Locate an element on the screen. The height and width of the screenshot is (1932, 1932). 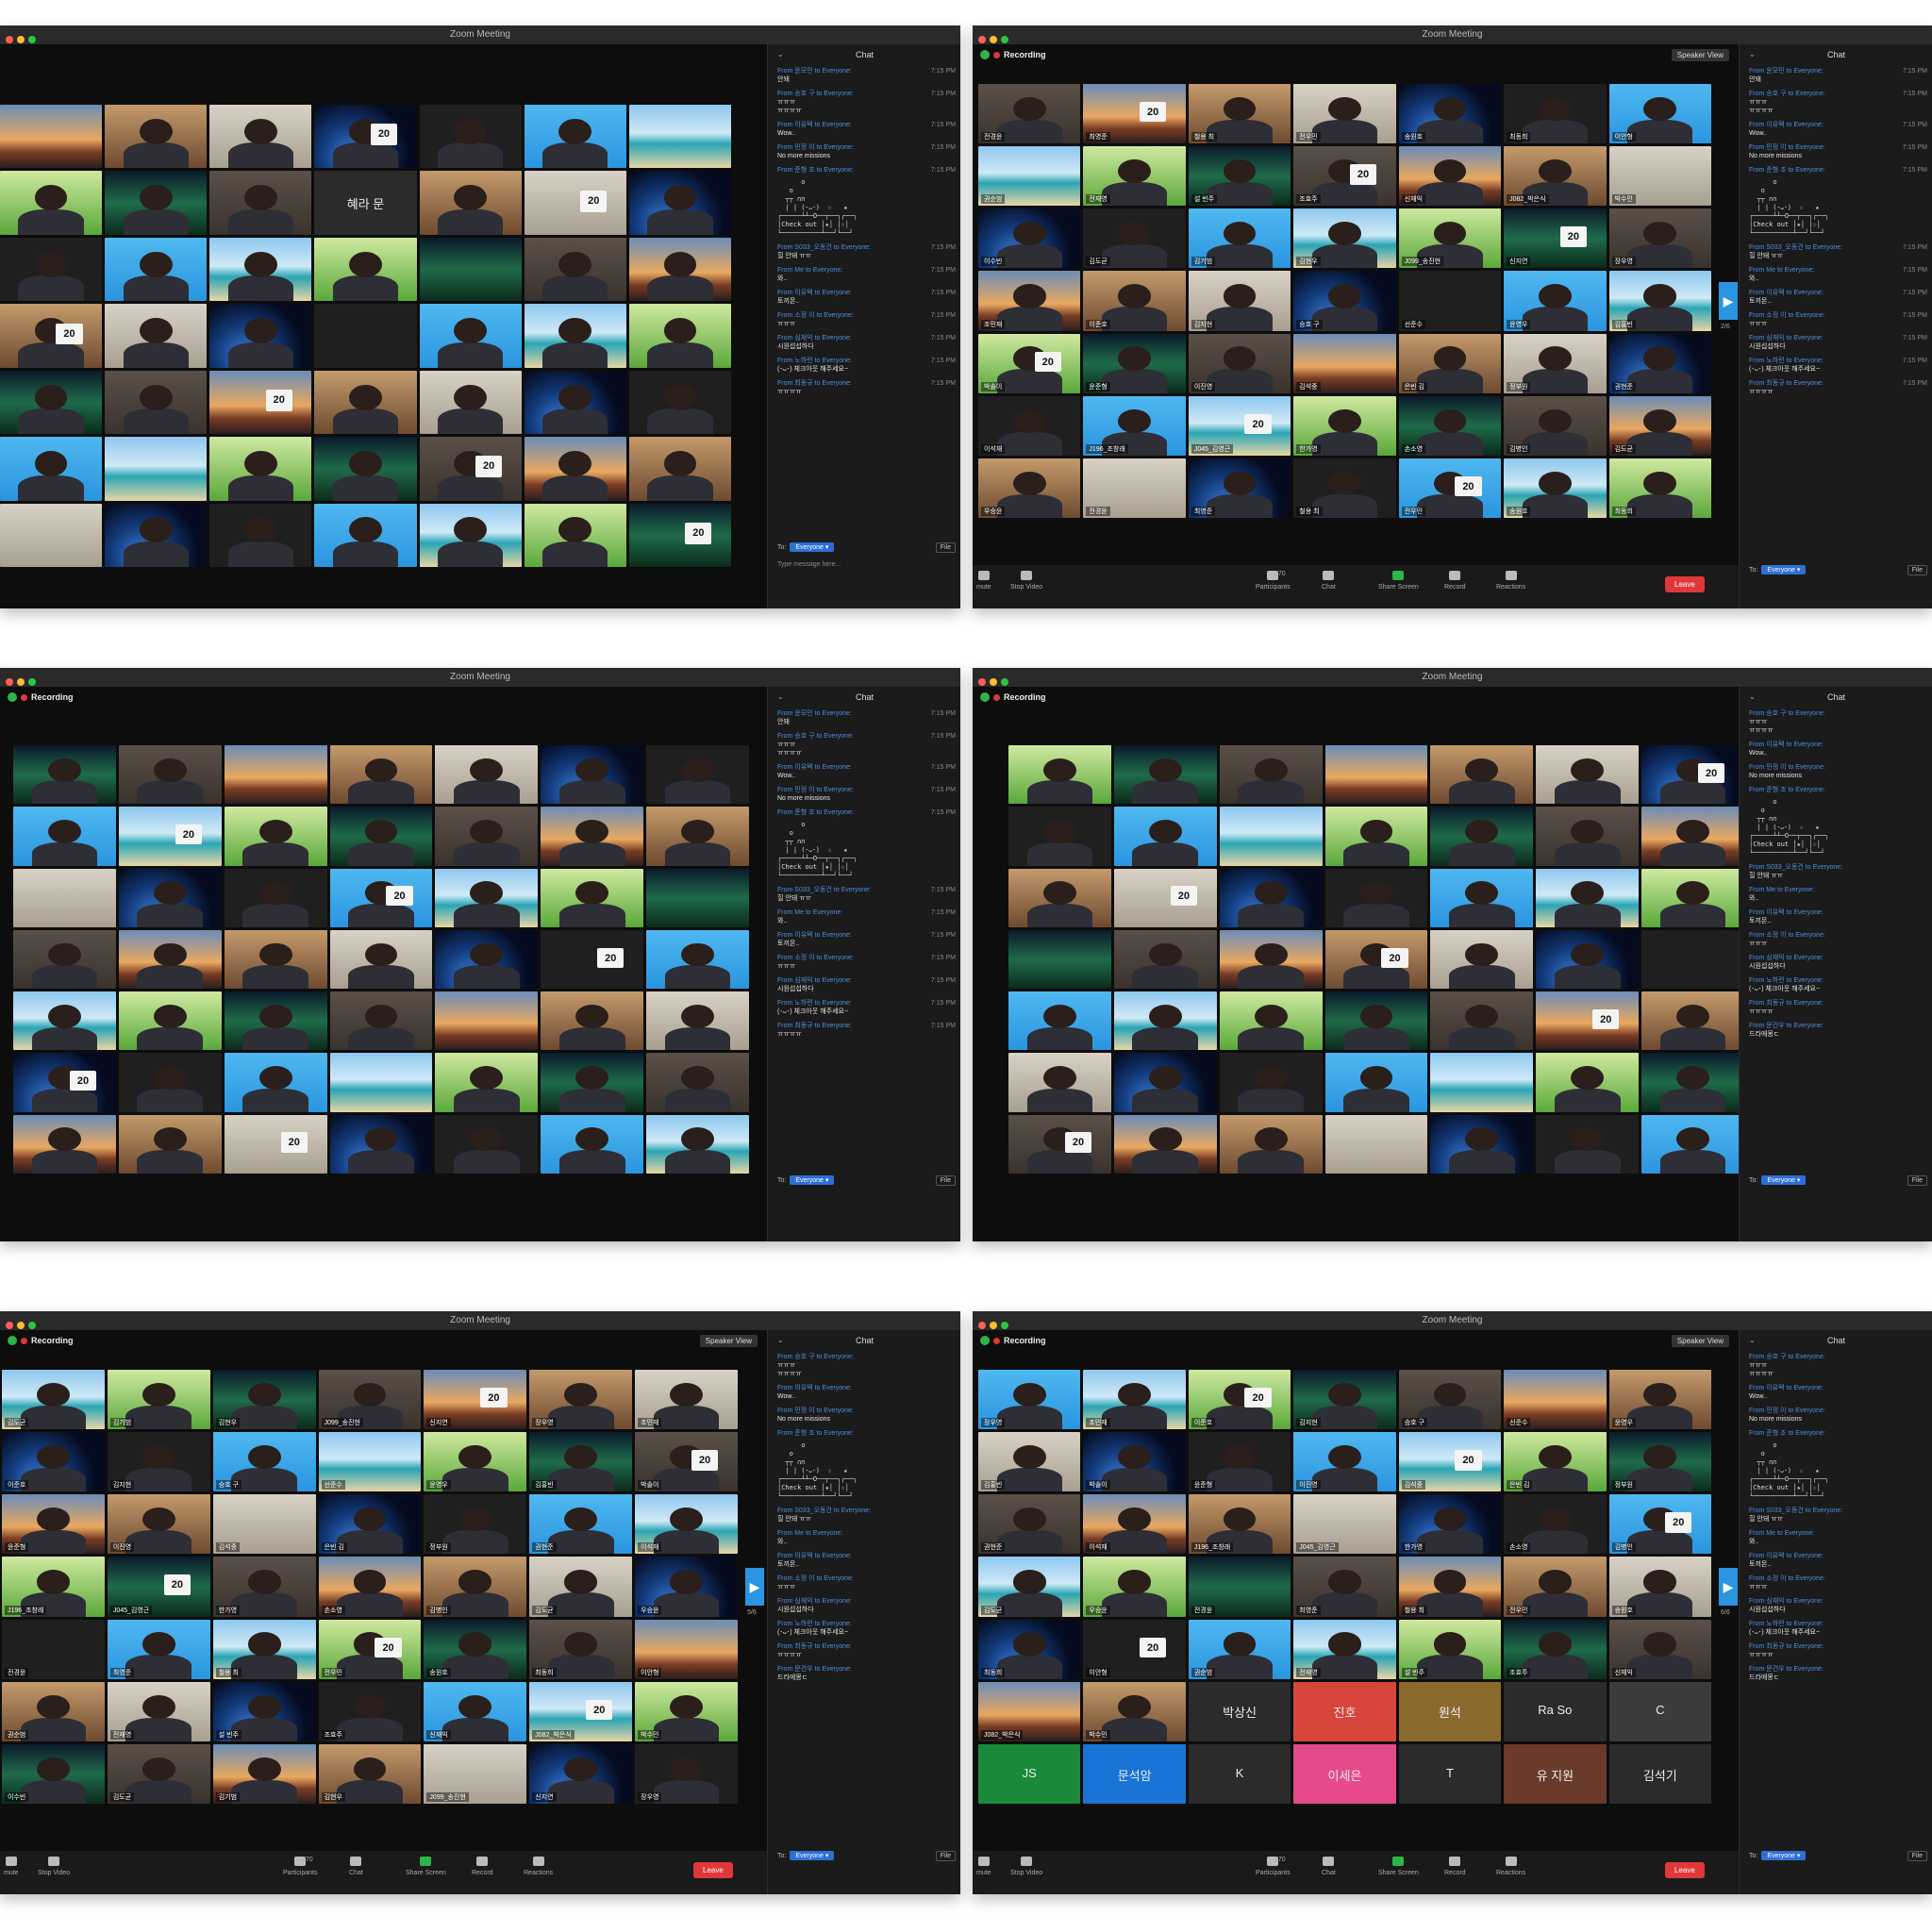
participant-tile: 20 이준호 is located at coordinates (1239, 1400).